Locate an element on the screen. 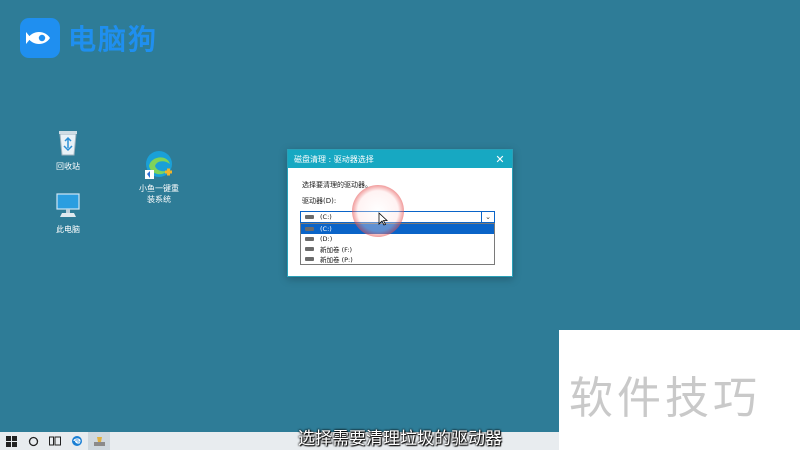 The width and height of the screenshot is (800, 450). drive-dropdown-value: (C:) is located at coordinates (326, 217).